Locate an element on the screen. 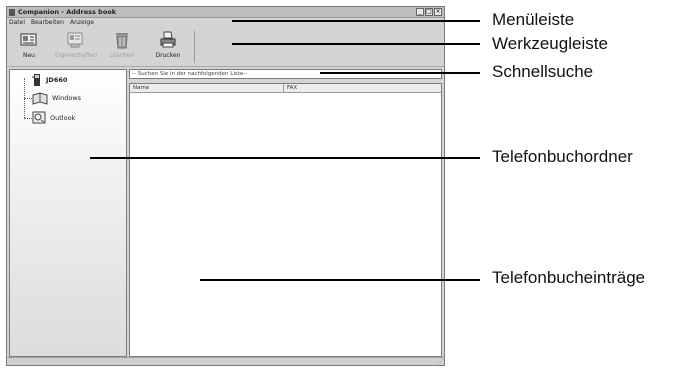  maximize-button: □ is located at coordinates (429, 12).